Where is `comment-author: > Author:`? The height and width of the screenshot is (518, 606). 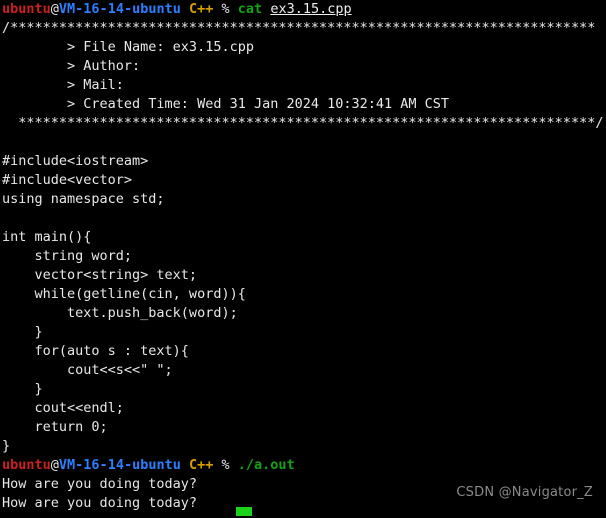
comment-author: > Author: is located at coordinates (71, 66).